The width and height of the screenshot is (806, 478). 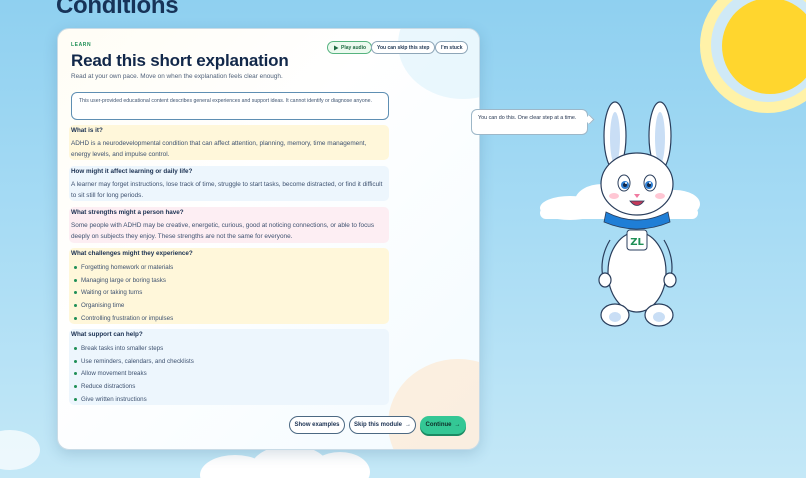 I want to click on section-question: What strengths might a person have?, so click(x=127, y=212).